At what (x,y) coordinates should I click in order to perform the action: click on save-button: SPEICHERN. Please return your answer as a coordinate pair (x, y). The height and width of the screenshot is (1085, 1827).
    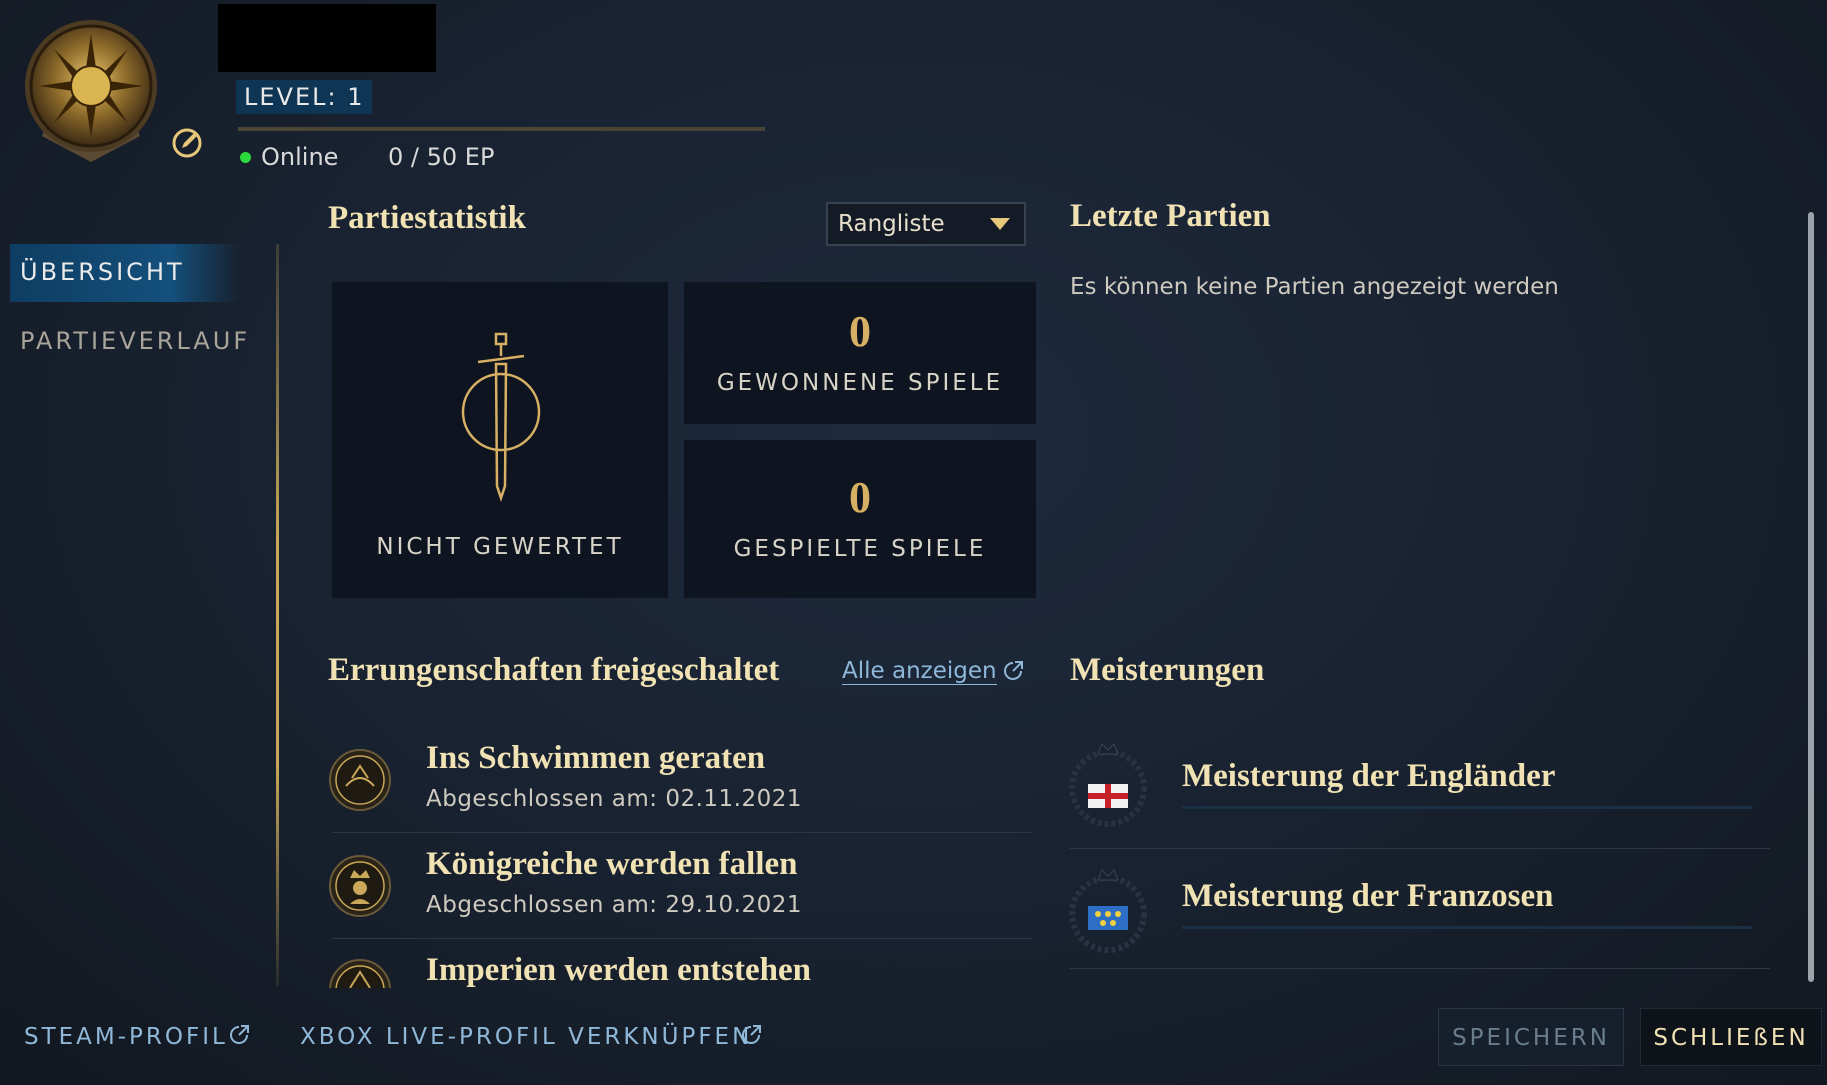
    Looking at the image, I should click on (1531, 1037).